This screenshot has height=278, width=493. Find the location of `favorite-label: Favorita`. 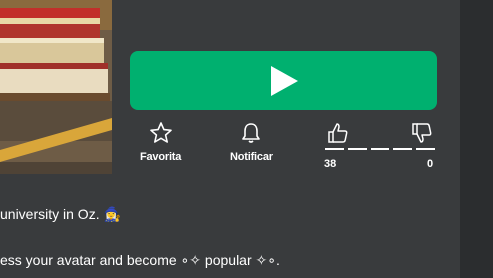

favorite-label: Favorita is located at coordinates (161, 157).